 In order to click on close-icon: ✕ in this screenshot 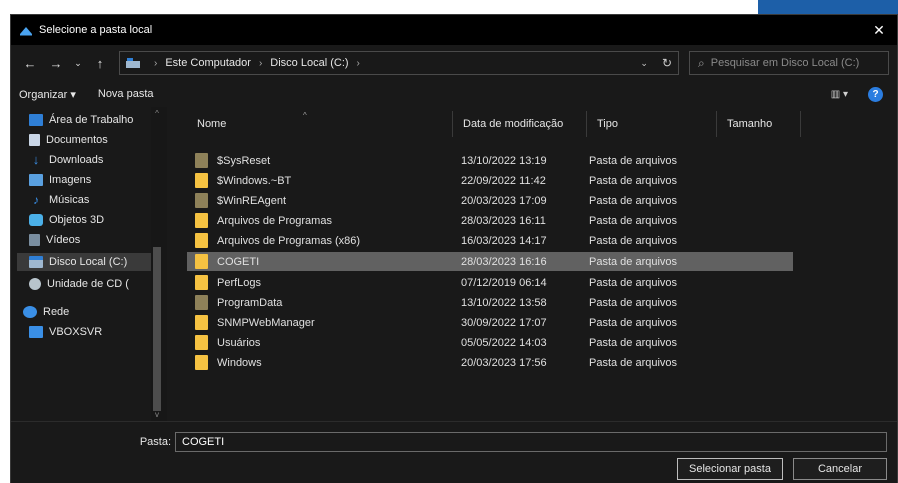, I will do `click(879, 30)`.